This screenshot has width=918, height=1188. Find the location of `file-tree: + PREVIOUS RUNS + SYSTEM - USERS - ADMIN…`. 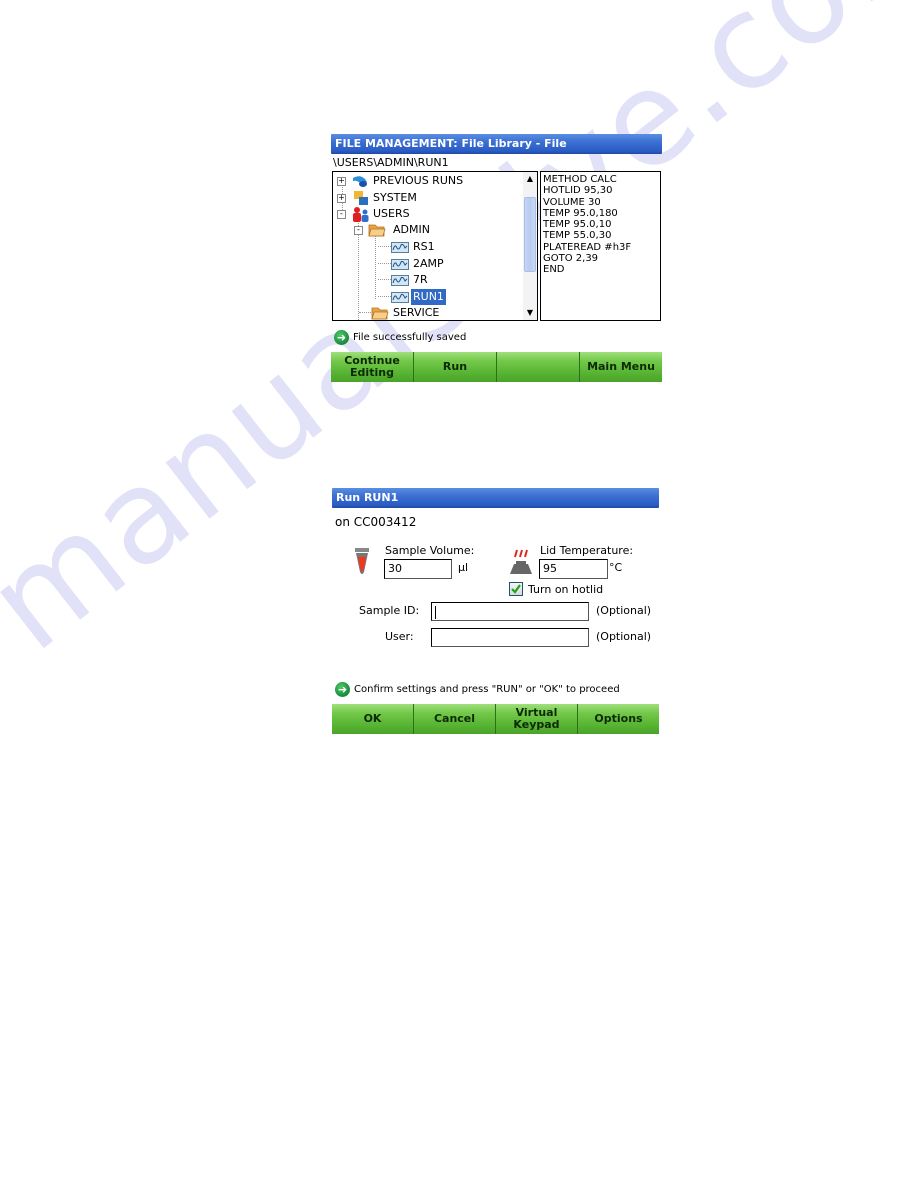

file-tree: + PREVIOUS RUNS + SYSTEM - USERS - ADMIN… is located at coordinates (435, 246).